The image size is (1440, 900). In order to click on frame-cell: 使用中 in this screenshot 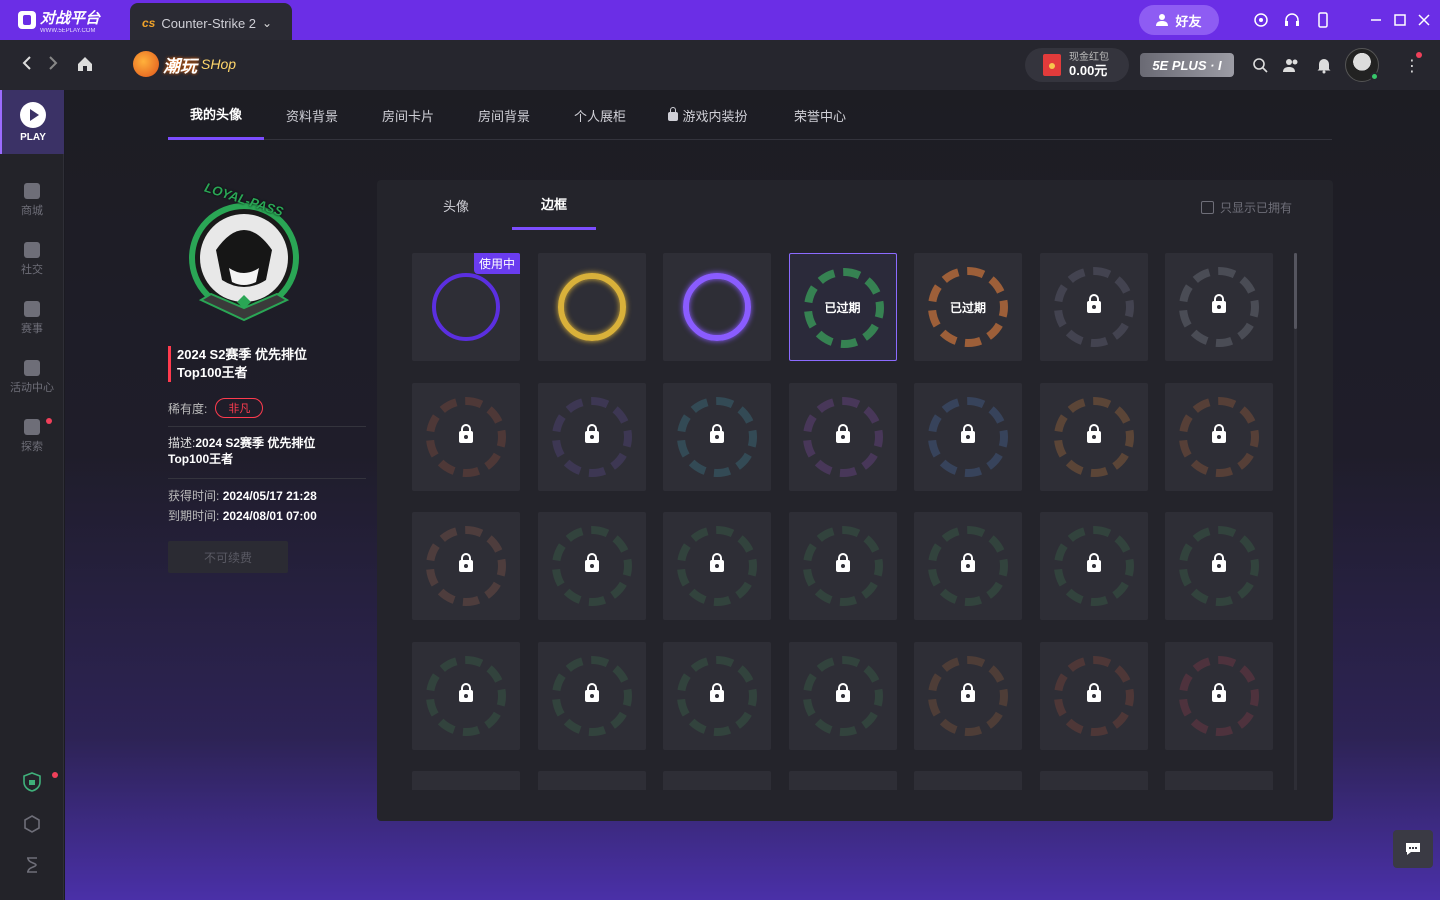, I will do `click(466, 307)`.